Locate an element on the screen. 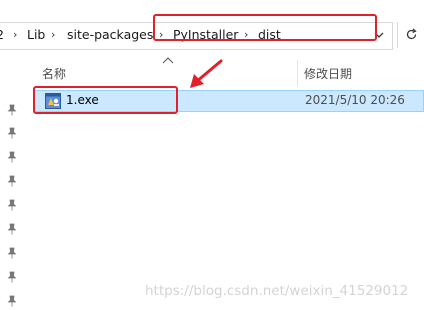 This screenshot has width=424, height=310. breadcrumb-item-lib: Lib is located at coordinates (36, 35).